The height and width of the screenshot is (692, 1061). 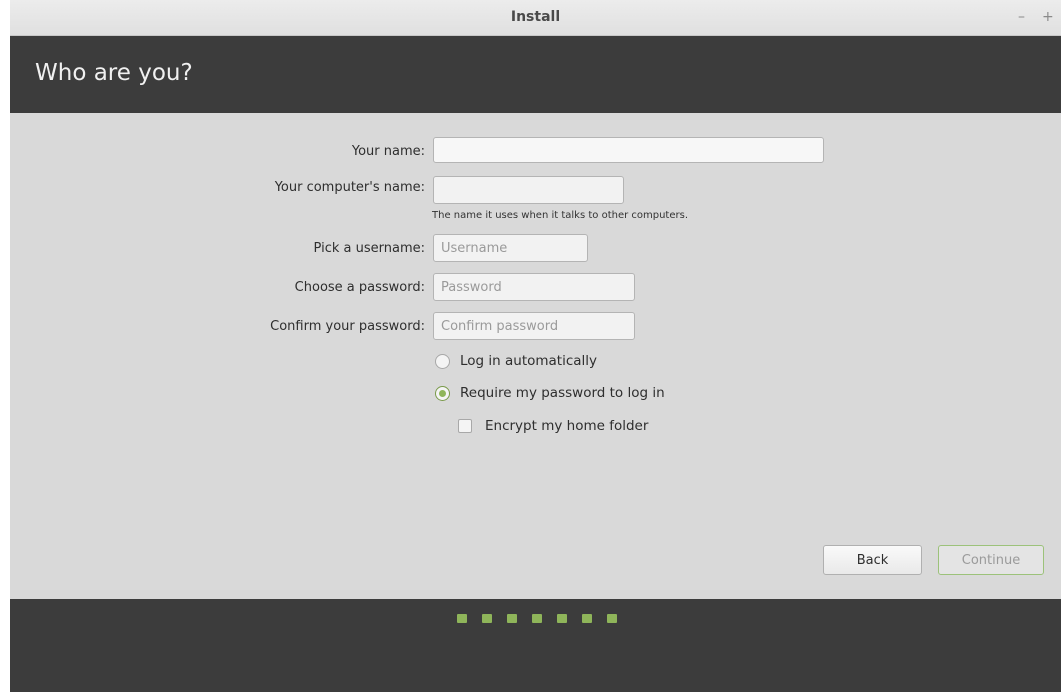 I want to click on require-password-option: Require my password to log in, so click(x=550, y=393).